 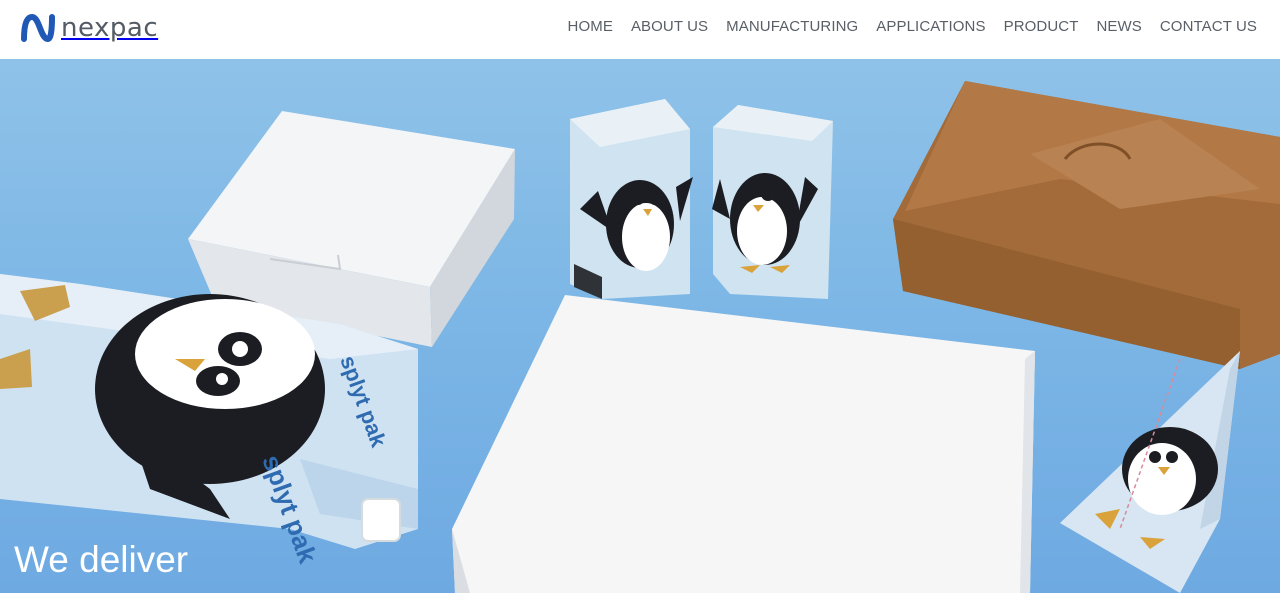 I want to click on nav-item-contact-us: CONTACT US, so click(x=1208, y=27).